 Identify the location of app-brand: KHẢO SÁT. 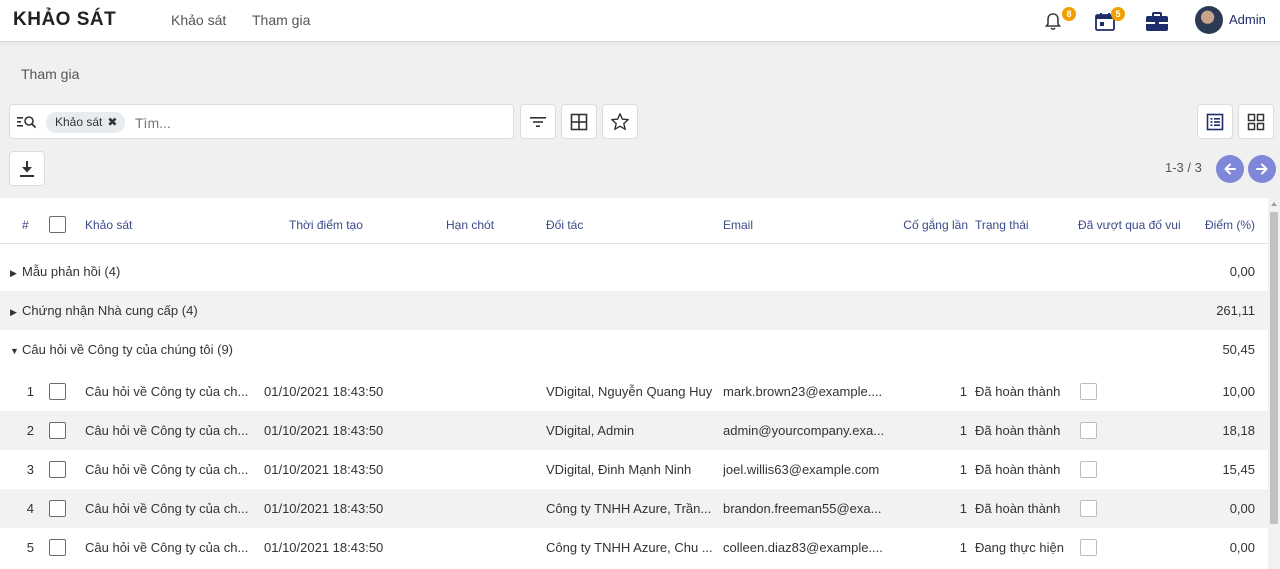
(64, 20).